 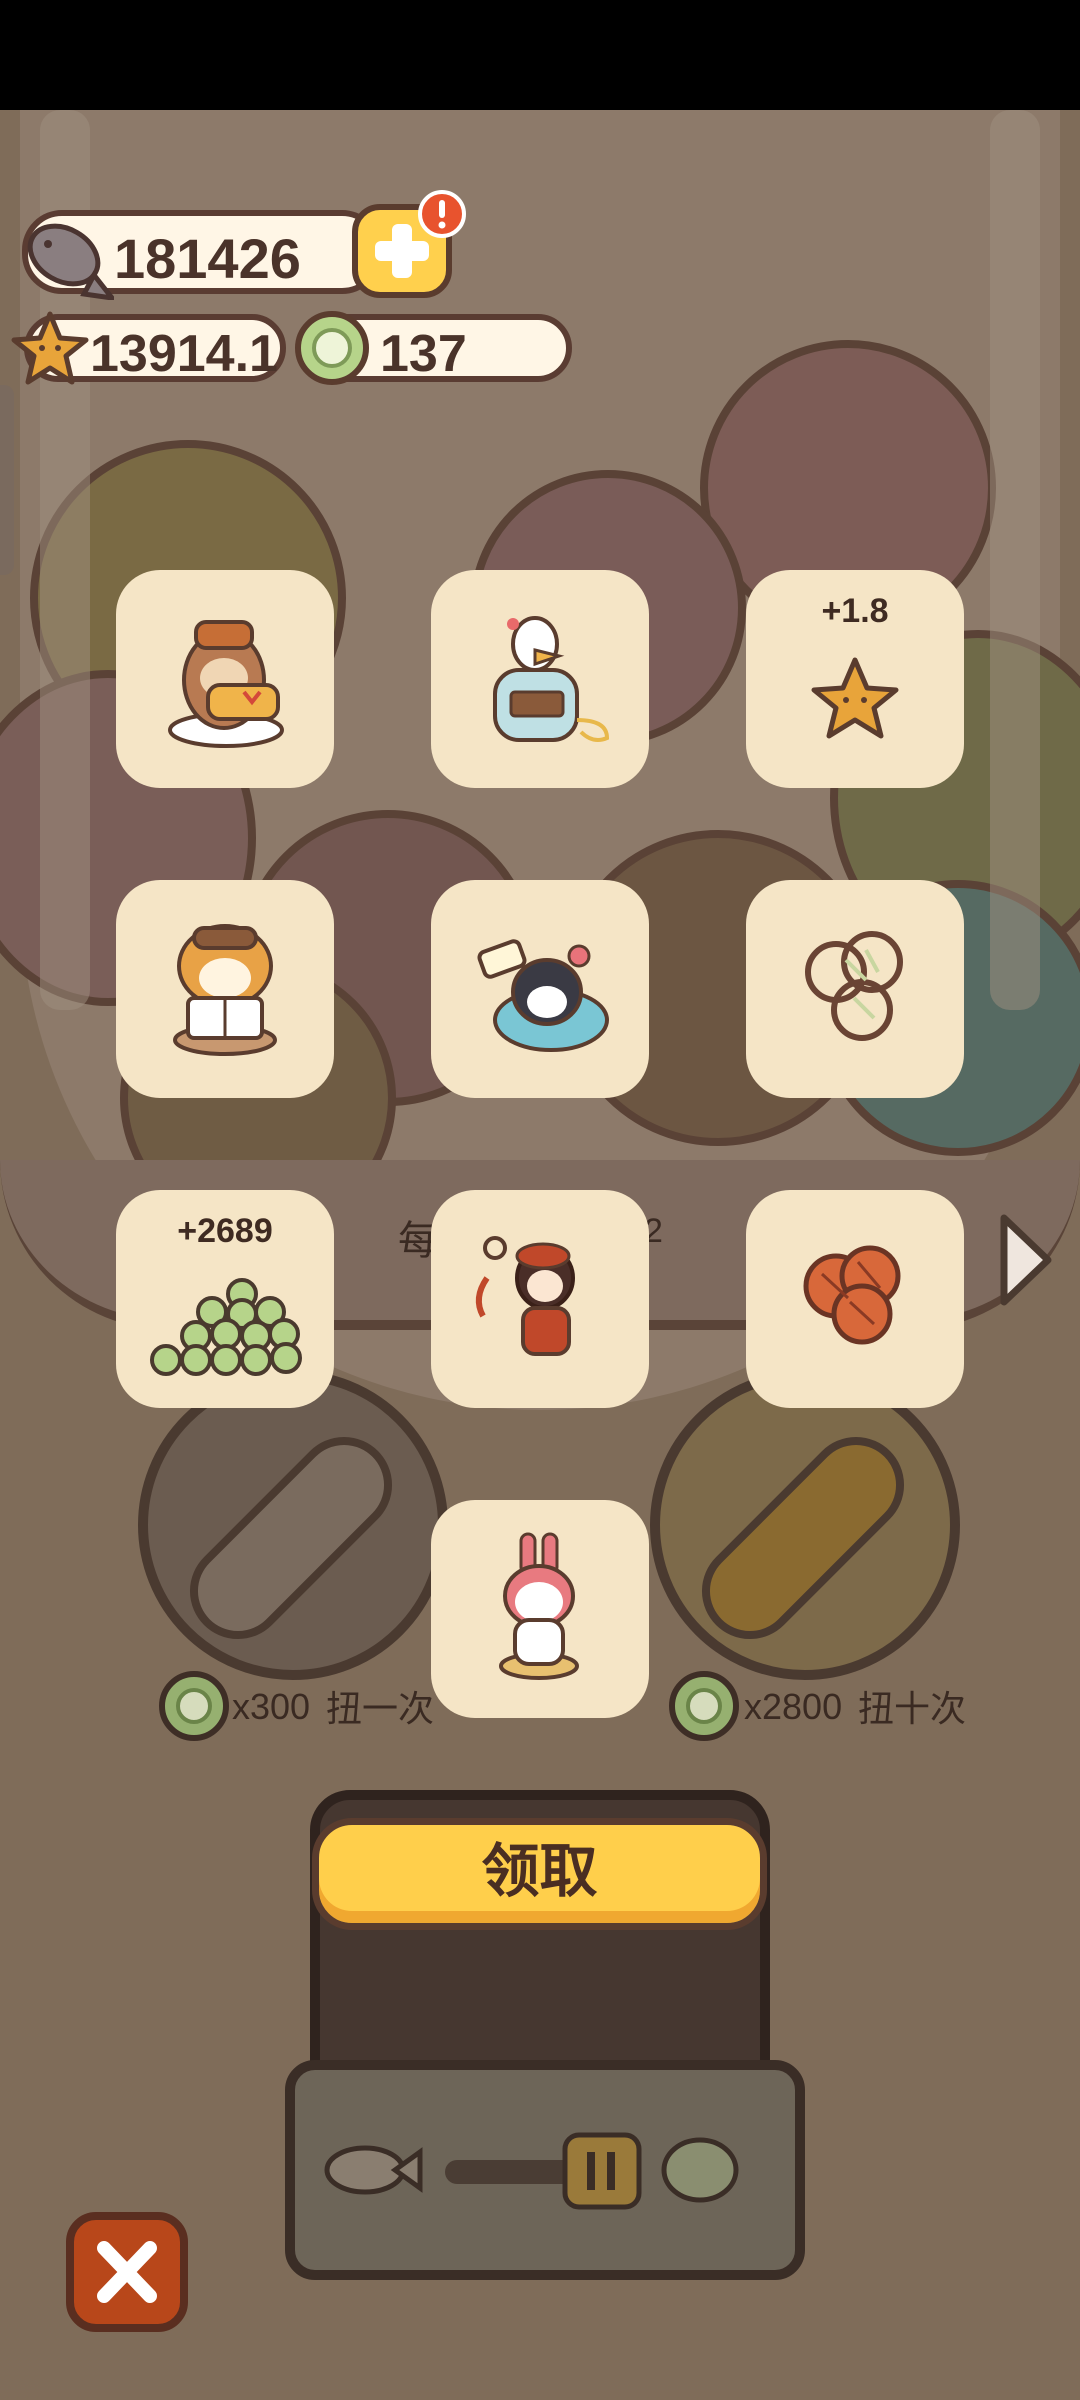 What do you see at coordinates (1026, 1260) in the screenshot?
I see `arrow-right-icon` at bounding box center [1026, 1260].